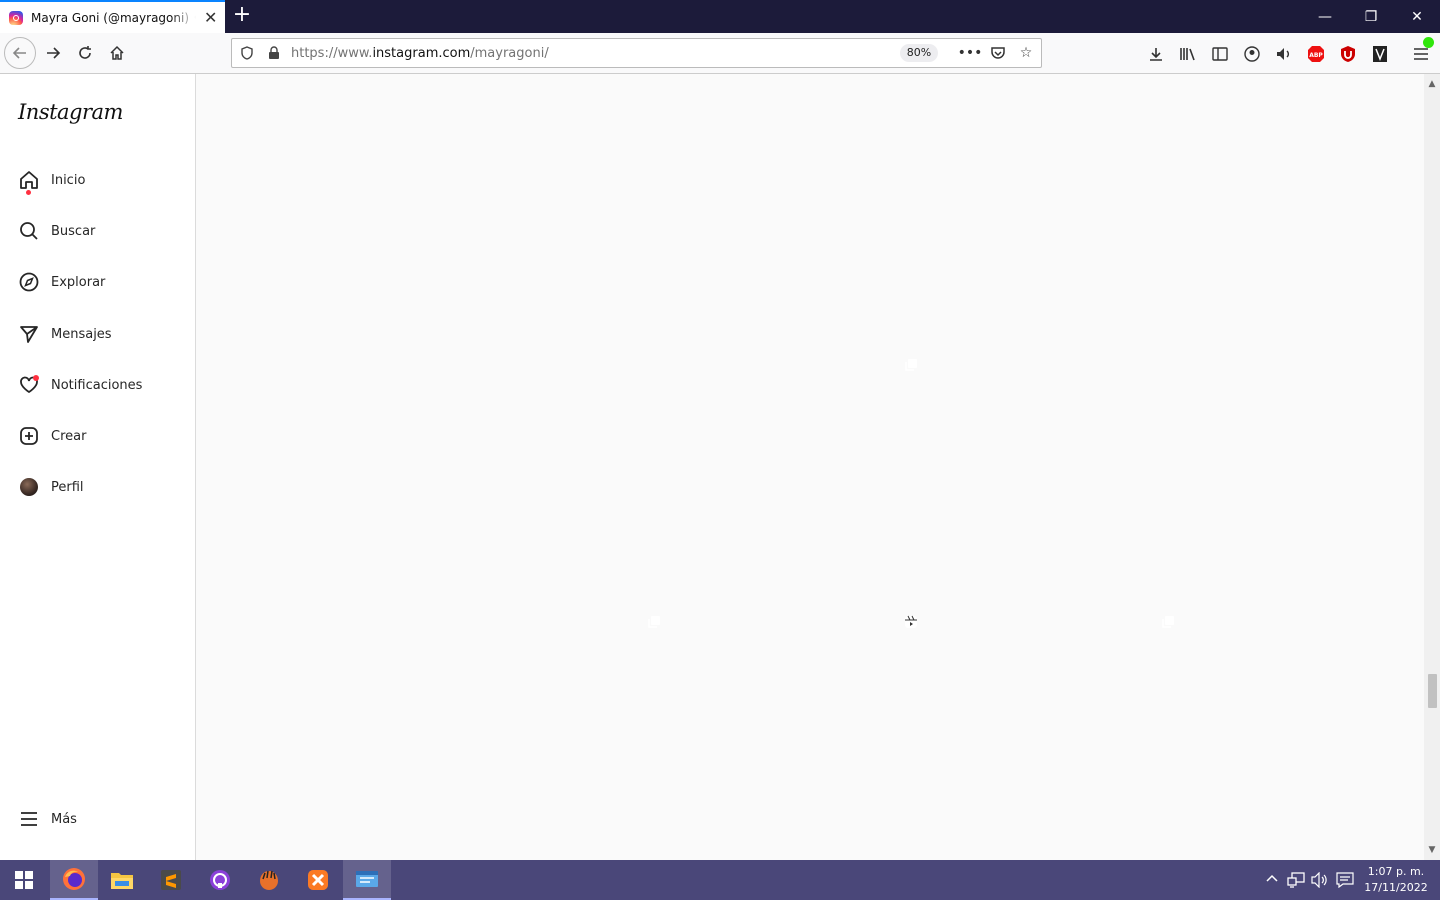 This screenshot has width=1440, height=900. What do you see at coordinates (1252, 54) in the screenshot?
I see `account-icon` at bounding box center [1252, 54].